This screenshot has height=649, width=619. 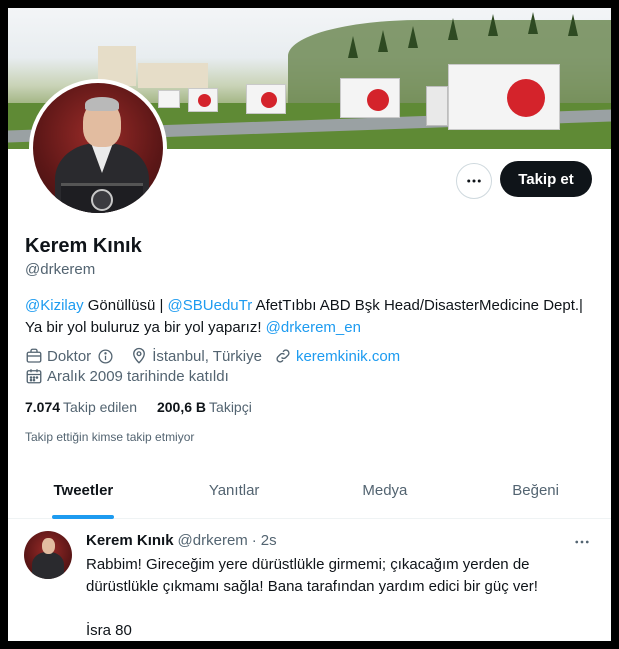 I want to click on profile-avatar, so click(x=98, y=148).